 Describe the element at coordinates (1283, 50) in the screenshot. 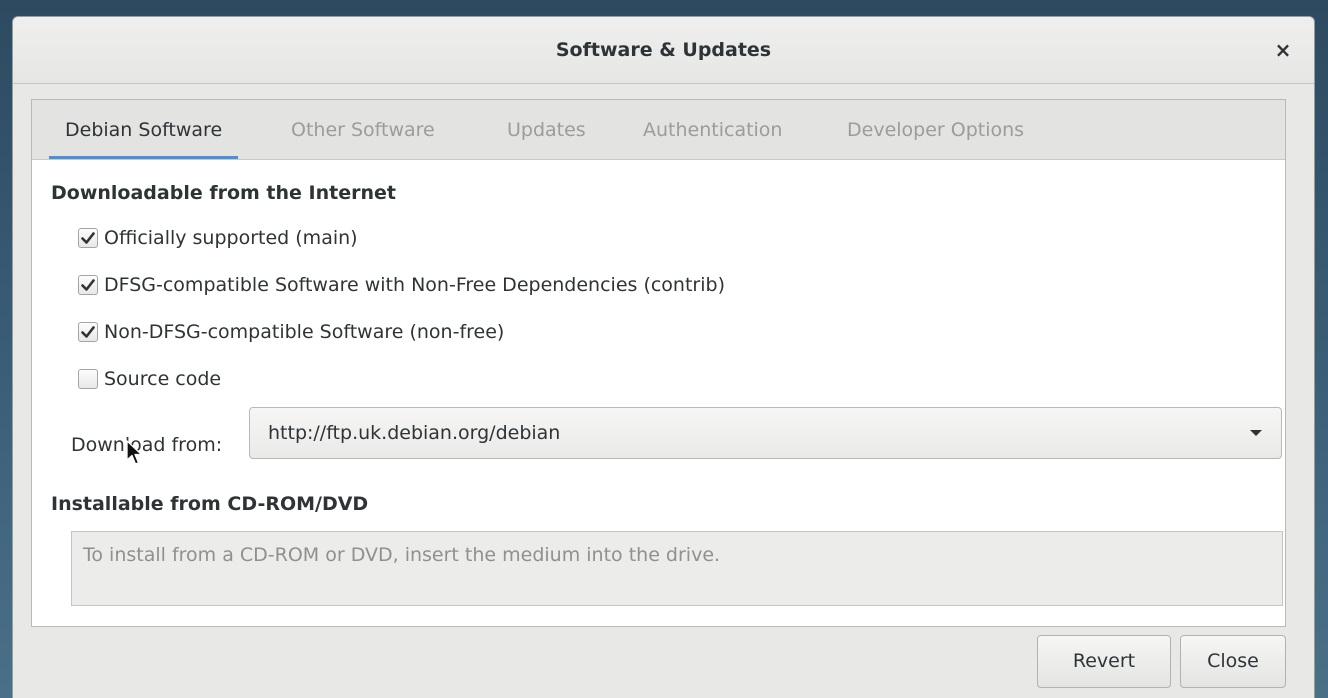

I see `close-icon: ×` at that location.